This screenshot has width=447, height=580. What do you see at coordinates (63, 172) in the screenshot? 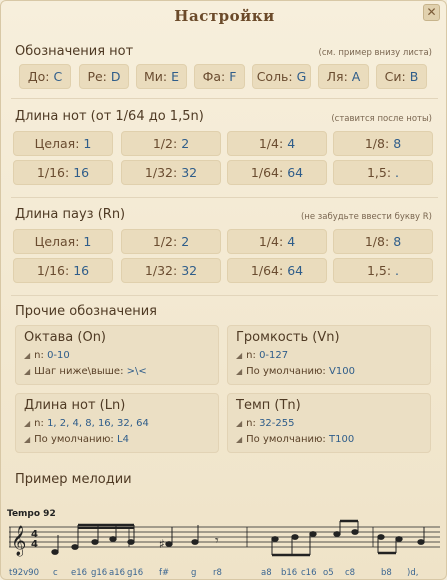
I see `note-length-button: 1/16: 16` at bounding box center [63, 172].